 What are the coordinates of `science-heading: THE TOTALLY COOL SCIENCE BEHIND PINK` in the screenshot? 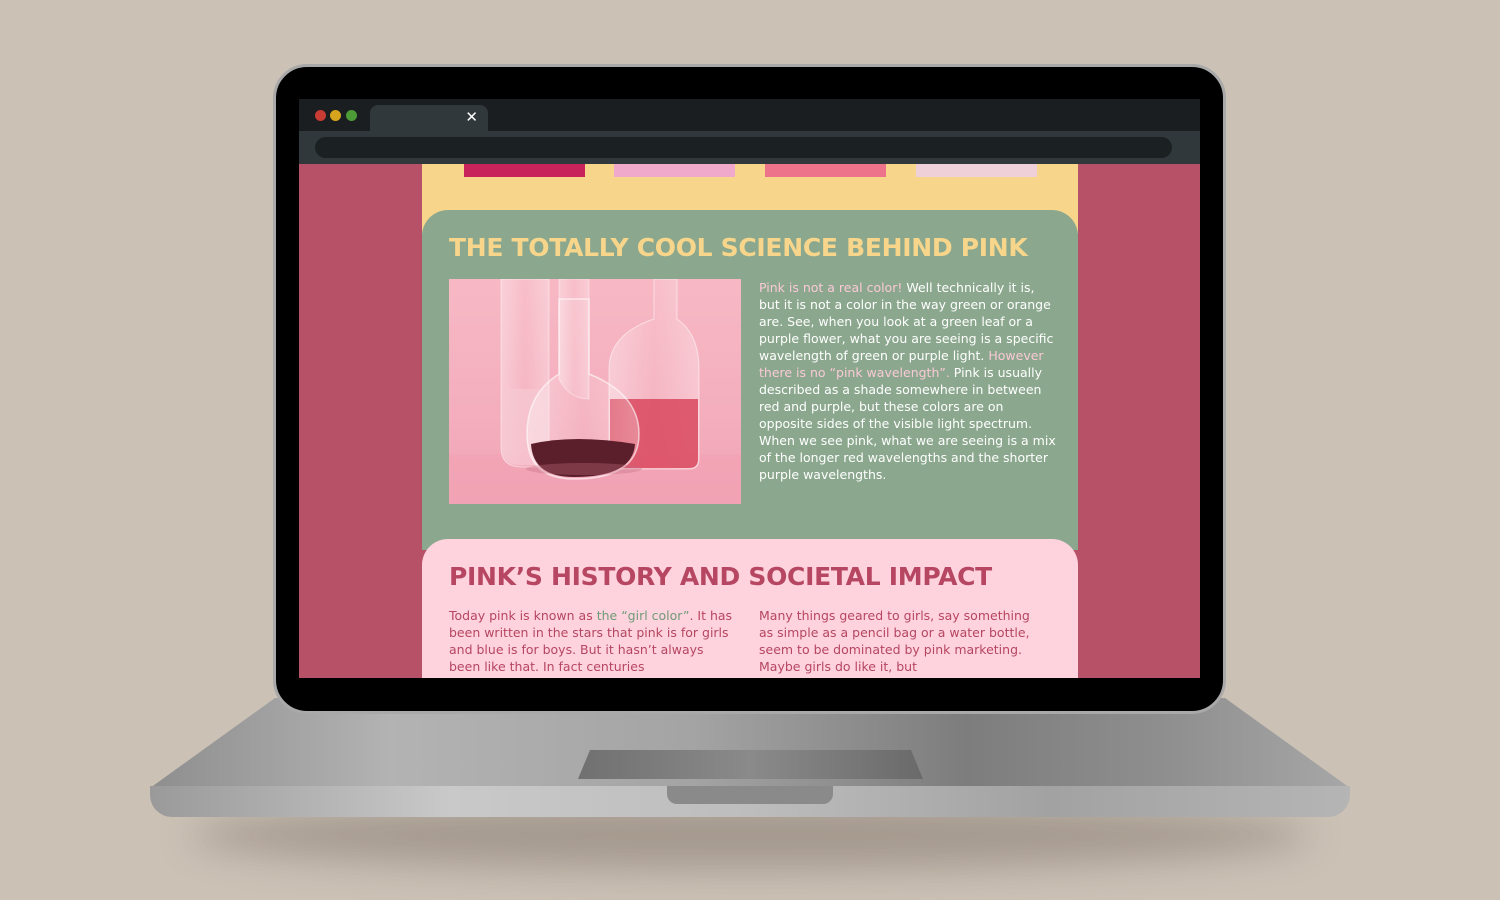 It's located at (738, 247).